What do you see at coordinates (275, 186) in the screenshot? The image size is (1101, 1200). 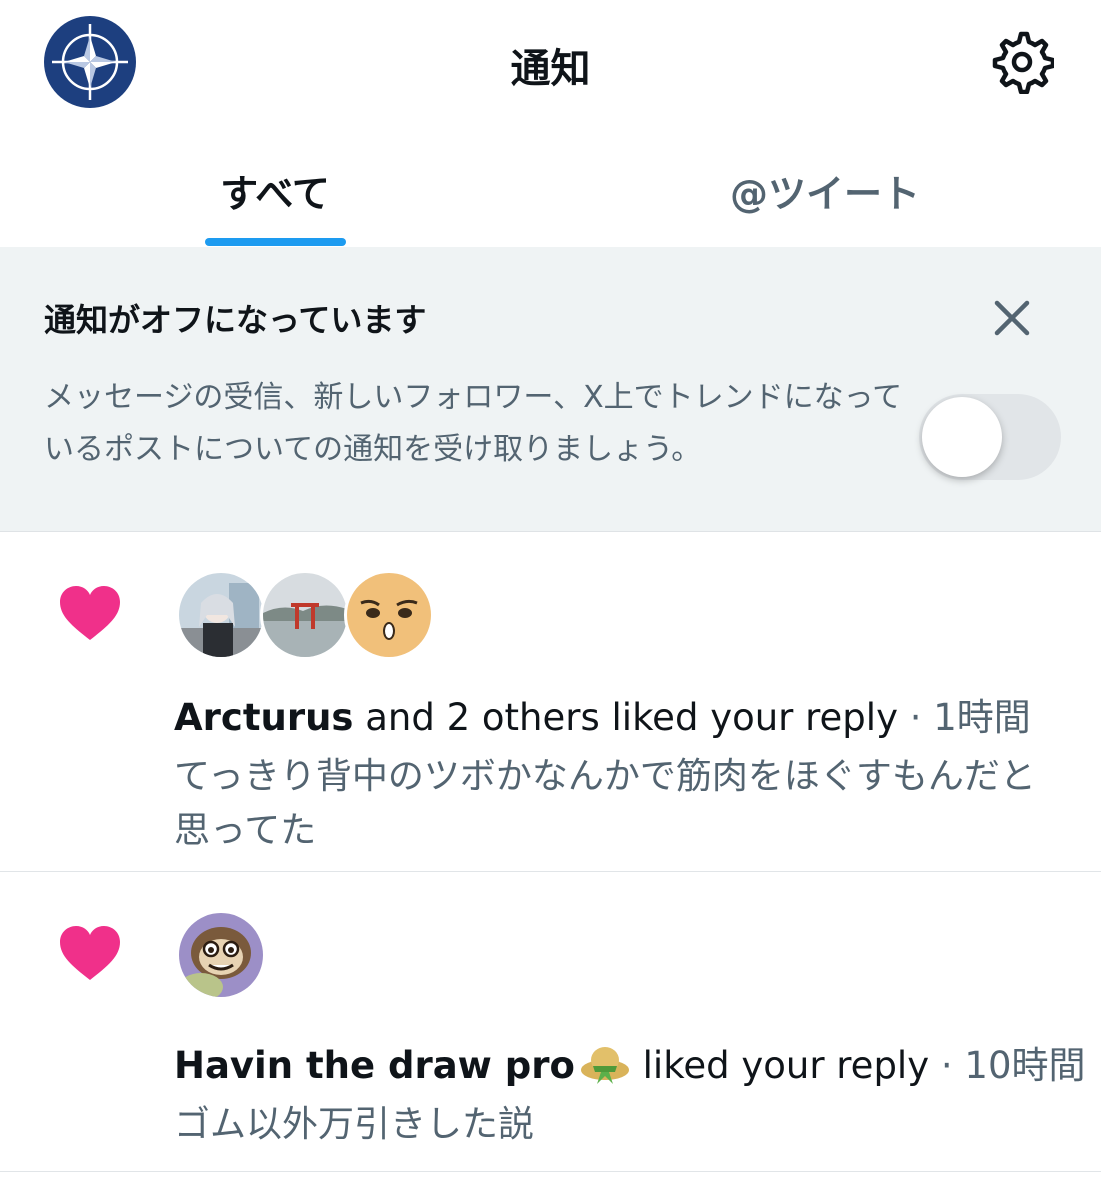 I see `tab-all: すべて` at bounding box center [275, 186].